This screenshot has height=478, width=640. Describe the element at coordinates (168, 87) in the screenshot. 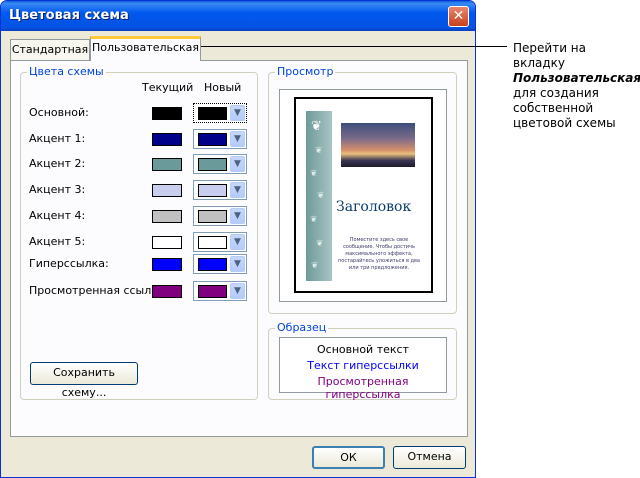

I see `column-header-current: Текущий` at that location.